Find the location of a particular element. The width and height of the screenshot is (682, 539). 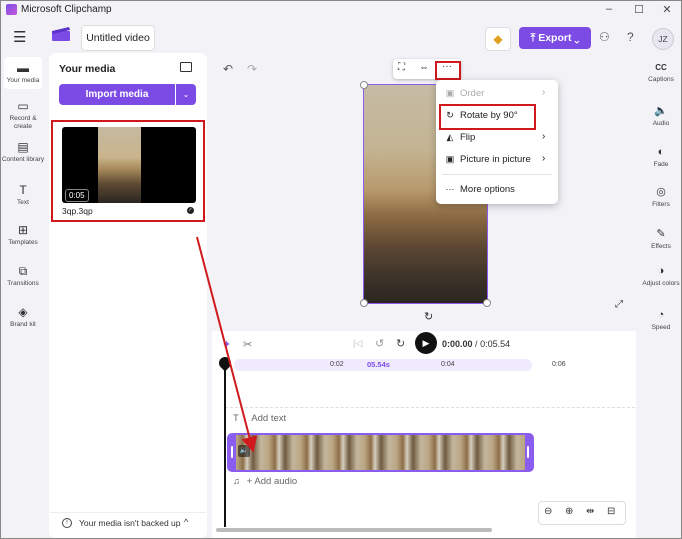

project-title-input: Untitled video is located at coordinates (118, 38).